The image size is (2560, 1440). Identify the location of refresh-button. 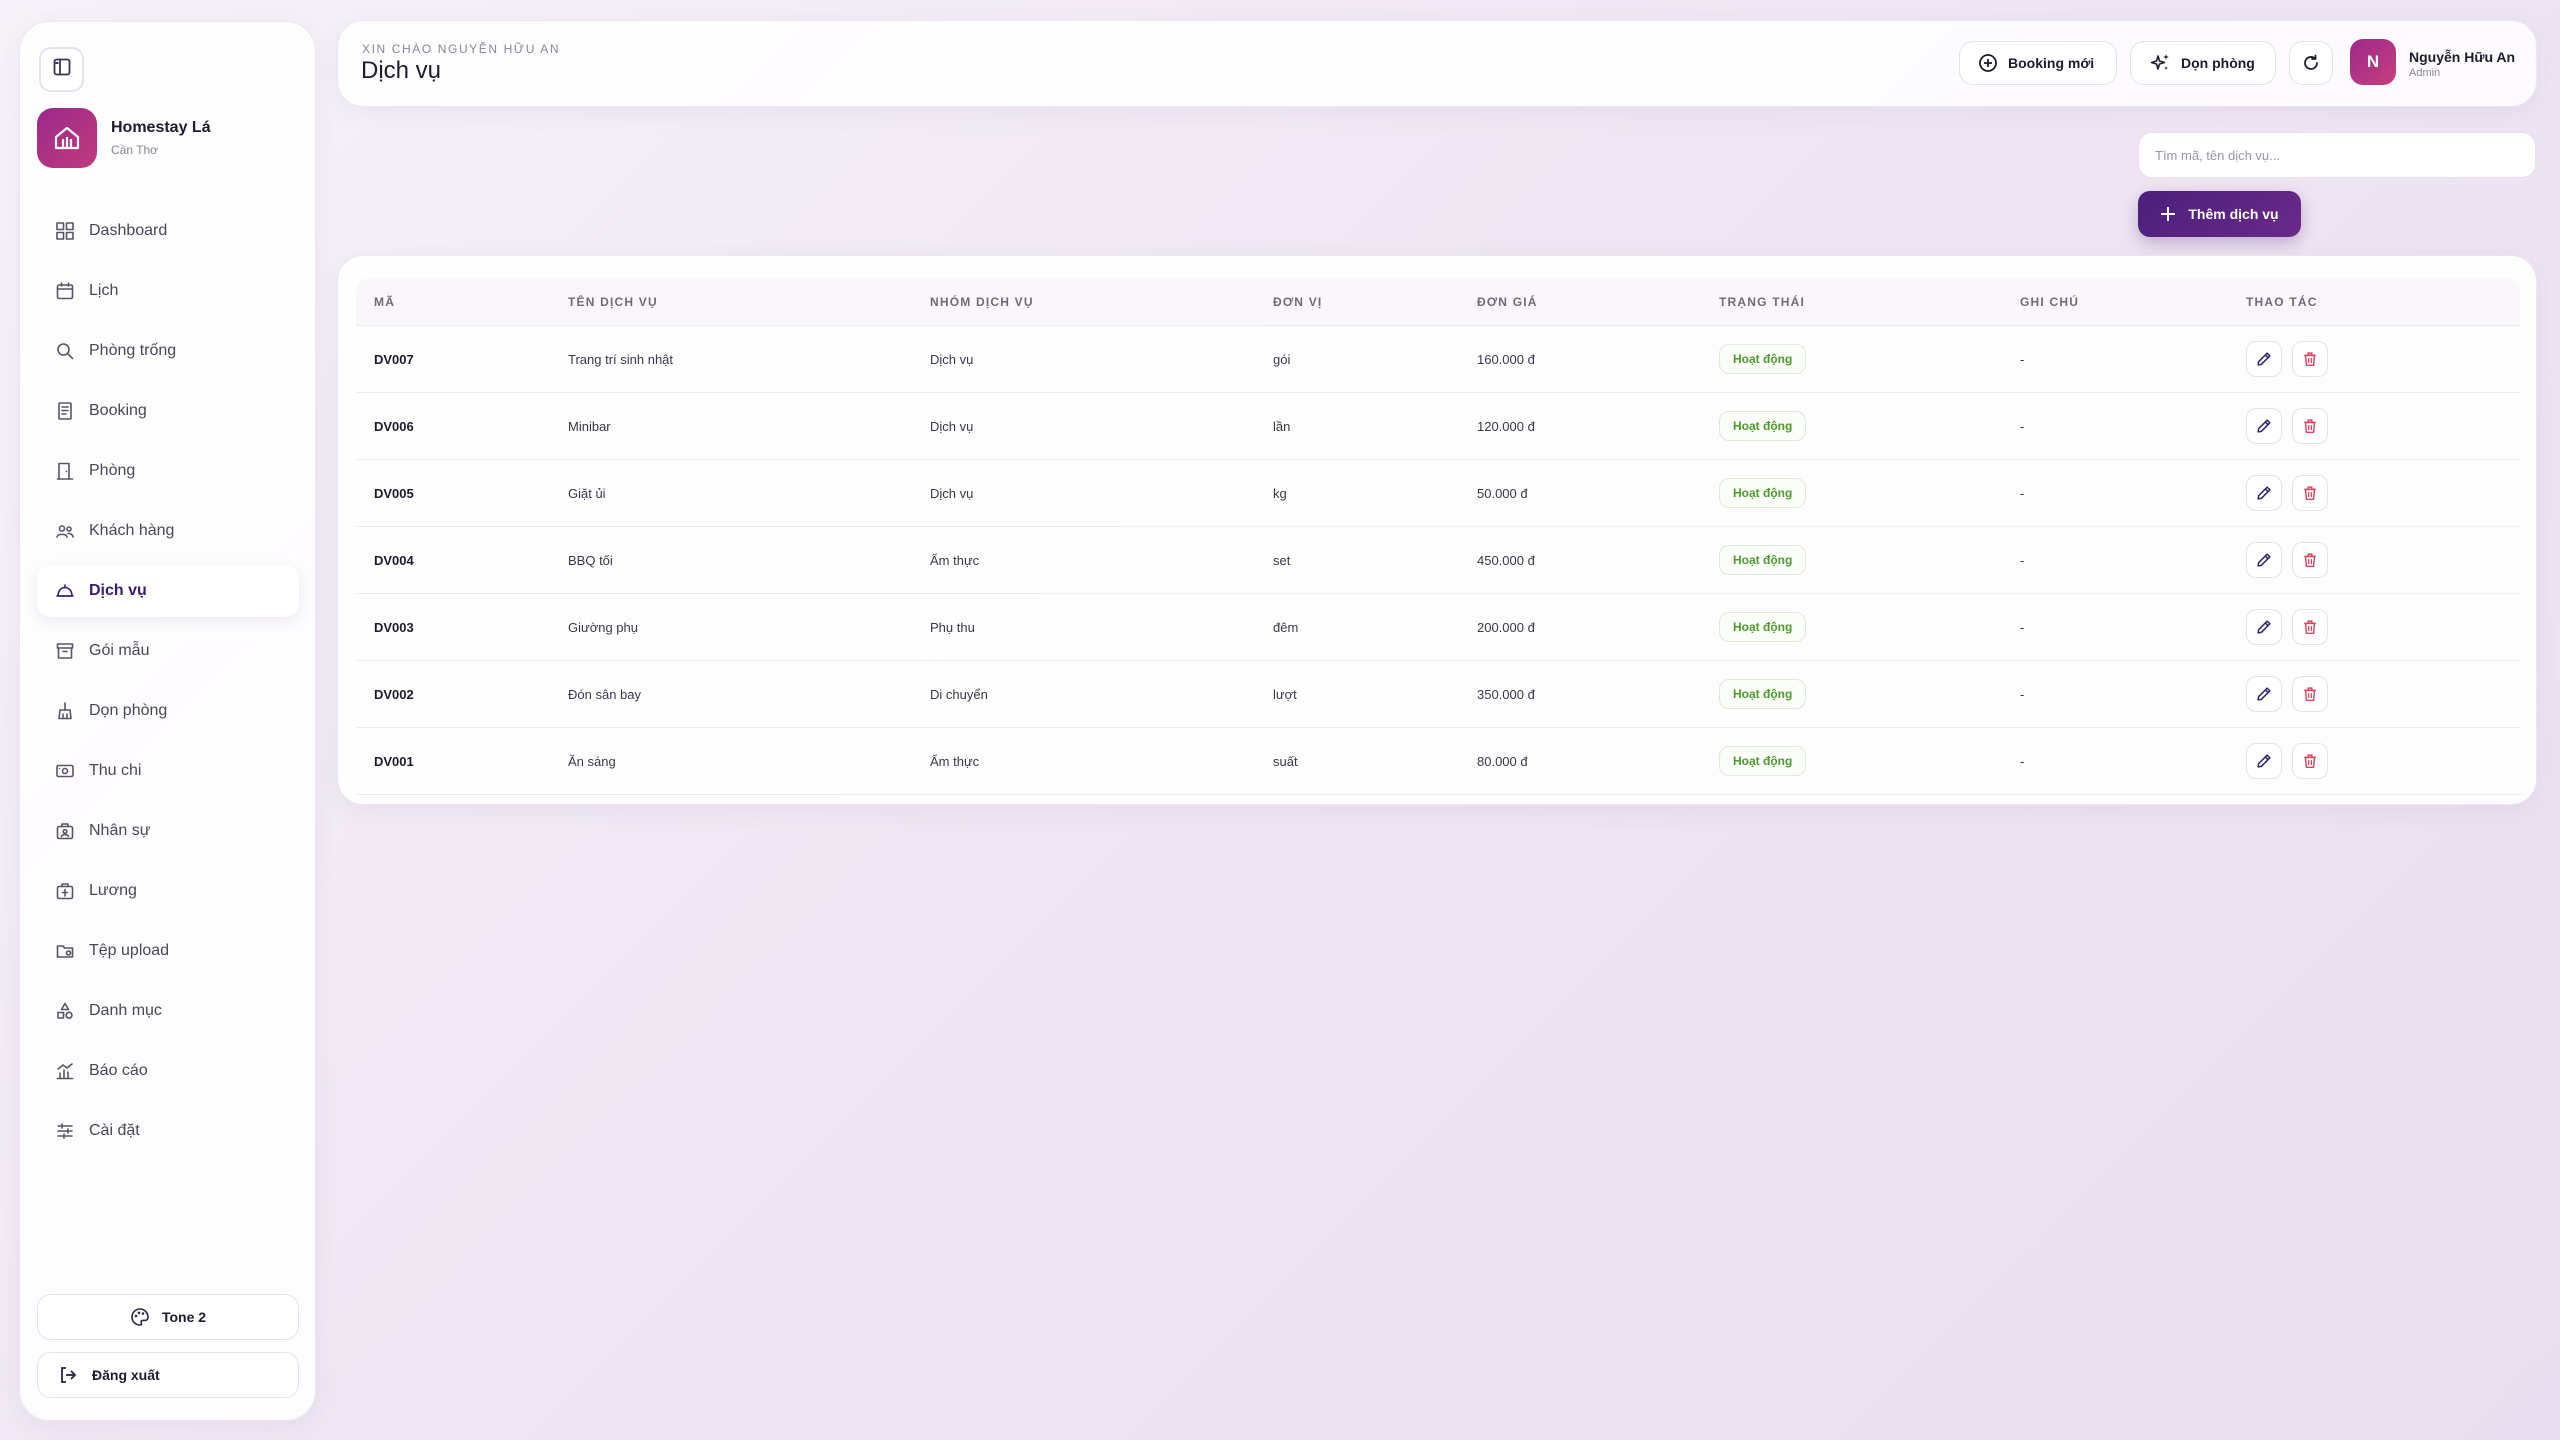
(2311, 63).